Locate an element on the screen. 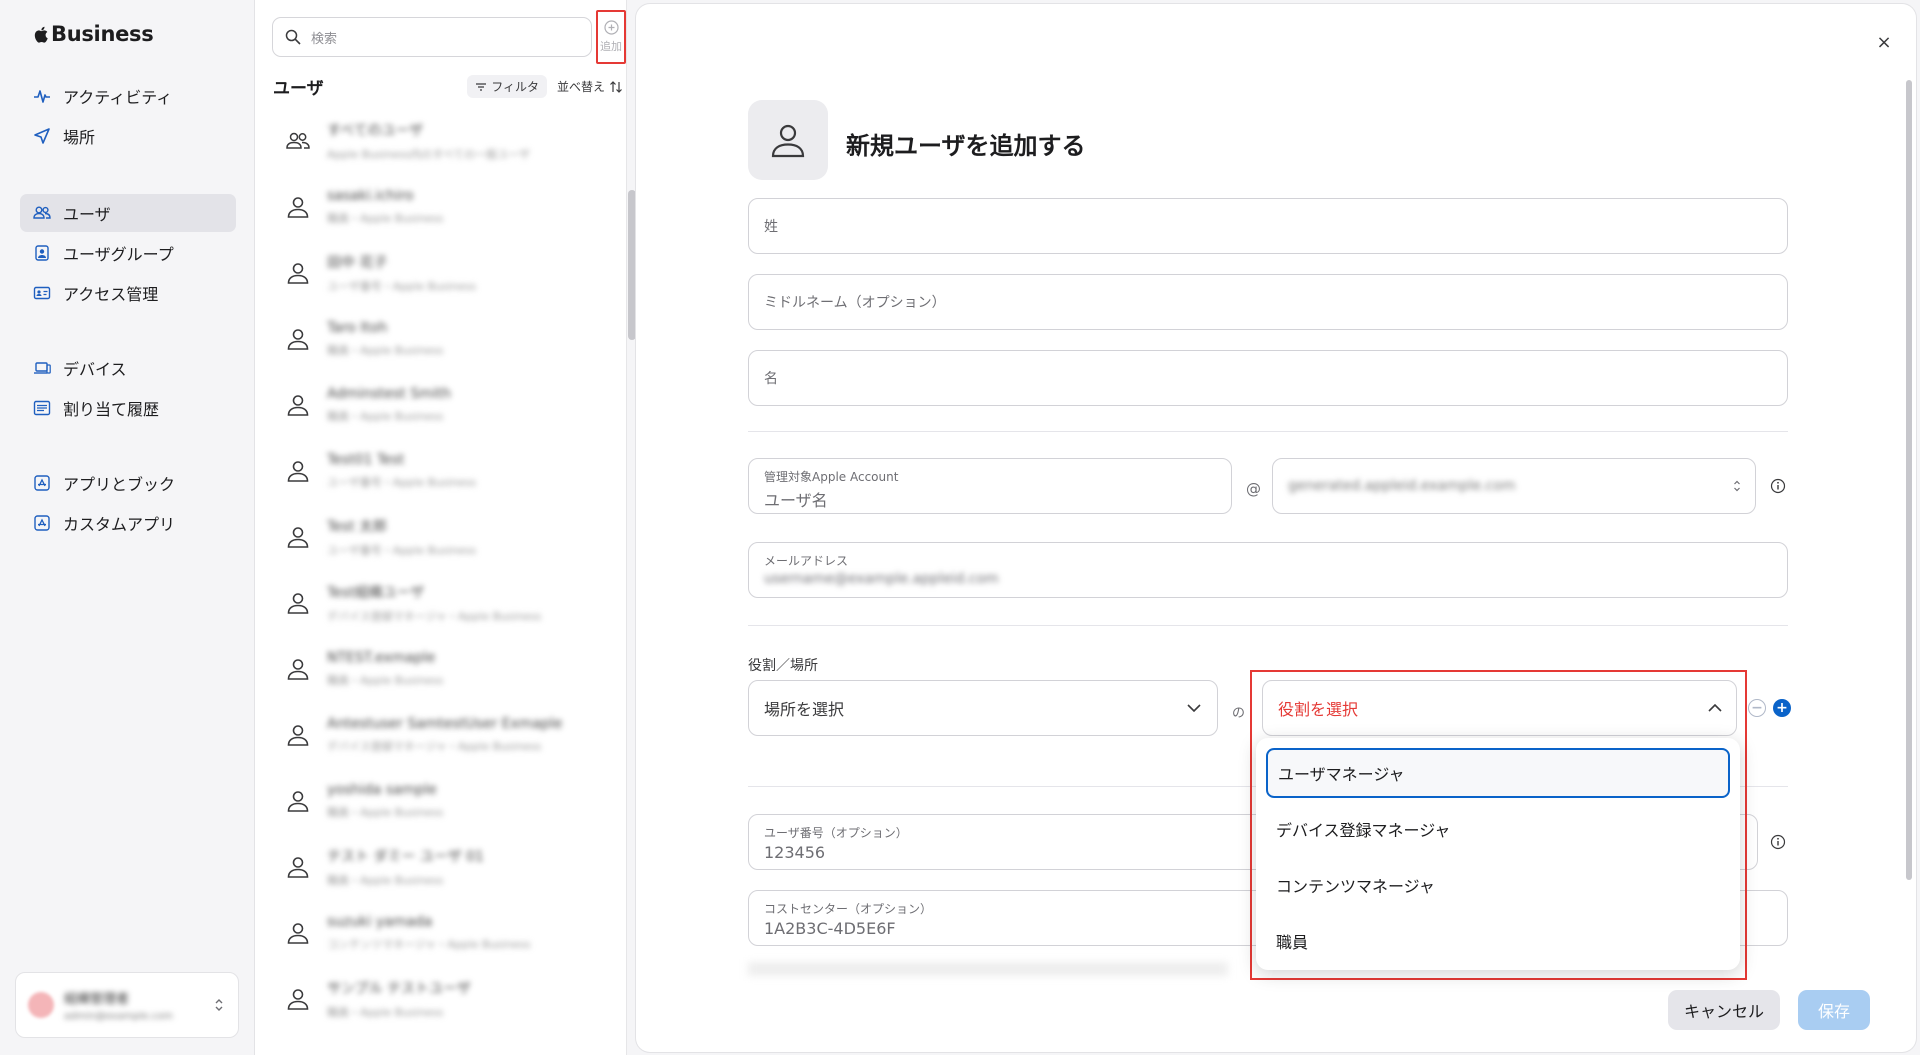 The width and height of the screenshot is (1920, 1055). nav-group-devices: デバイス 割り当て履歴 is located at coordinates (128, 389).